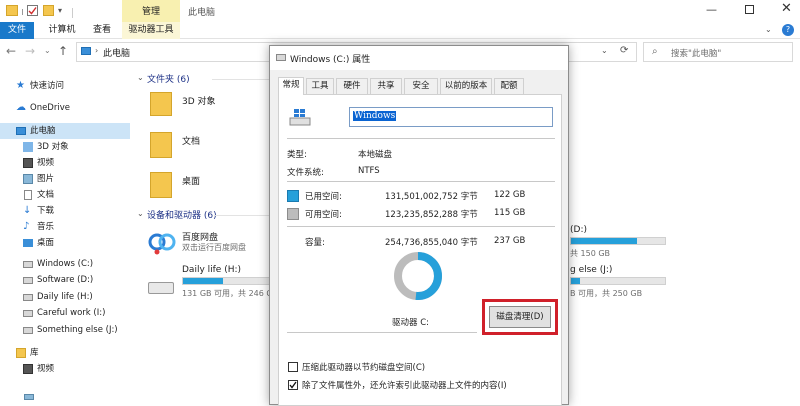 The image size is (800, 406). What do you see at coordinates (768, 29) in the screenshot?
I see `chevron-down-icon: ⌄` at bounding box center [768, 29].